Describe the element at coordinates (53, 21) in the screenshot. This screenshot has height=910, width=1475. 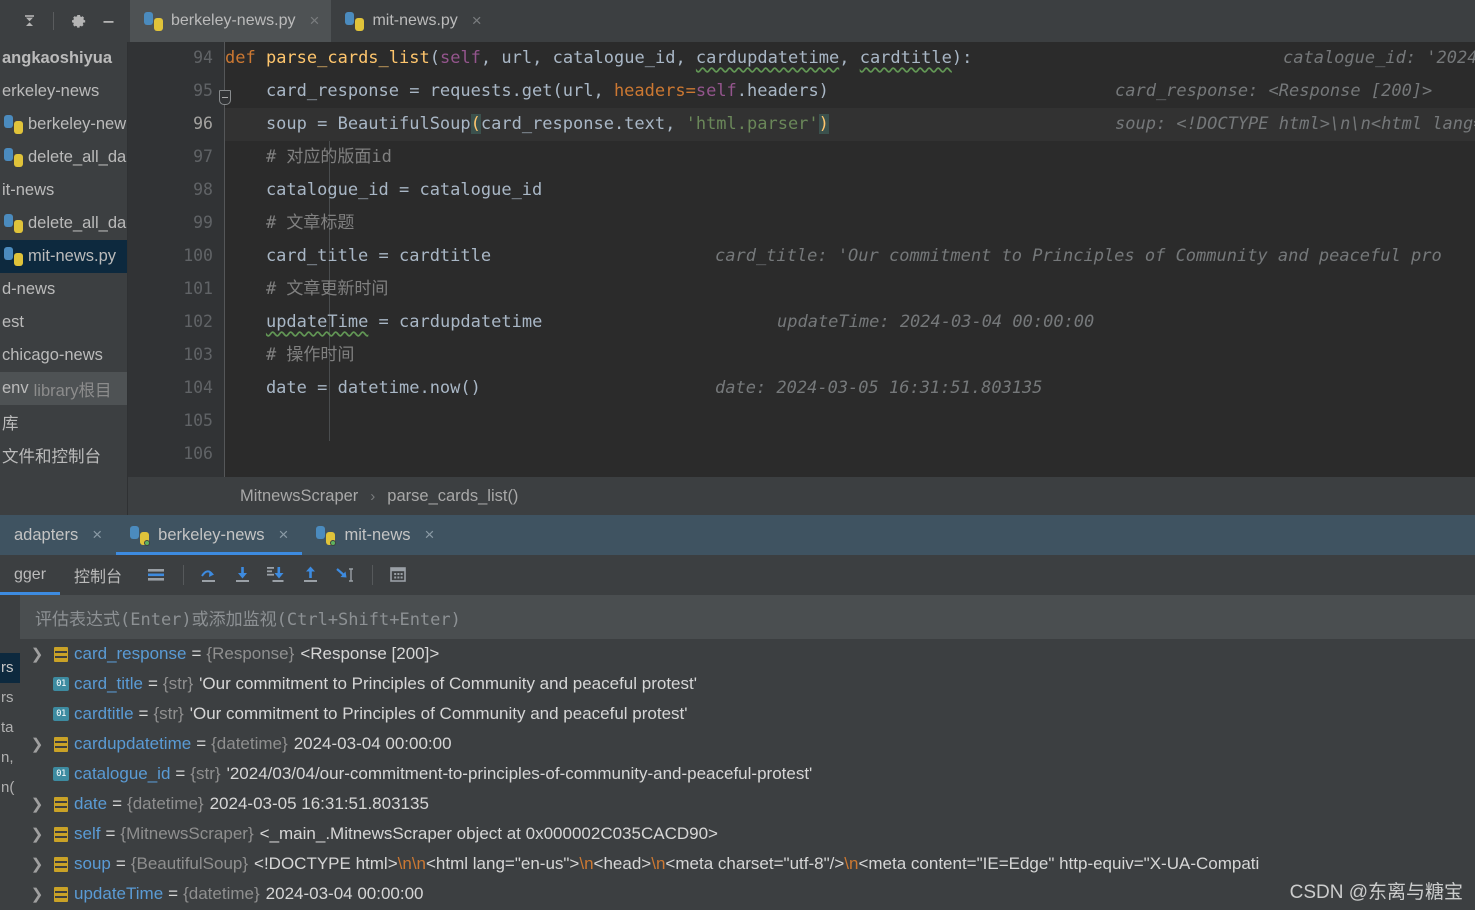
I see `toolbar-divider` at that location.